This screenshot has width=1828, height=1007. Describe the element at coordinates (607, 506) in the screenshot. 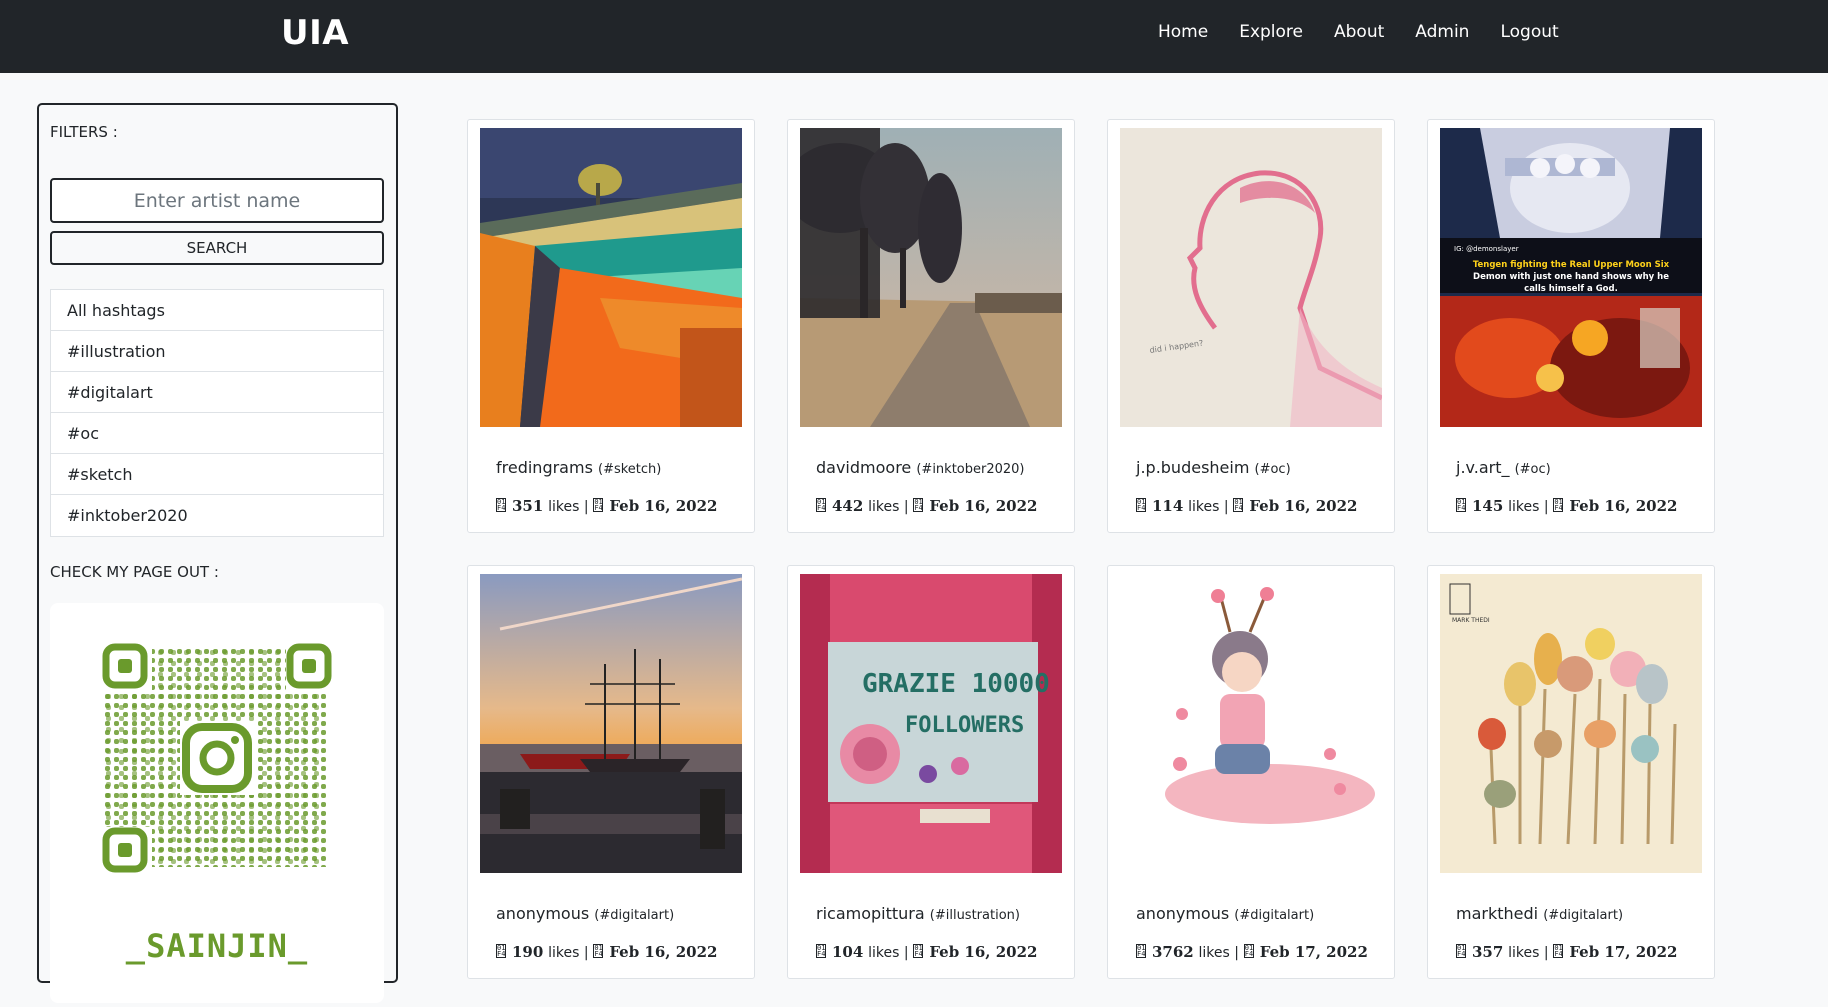

I see `post-meta: 01 F4 351 likes | 01 F4 Feb 16, 2022` at that location.